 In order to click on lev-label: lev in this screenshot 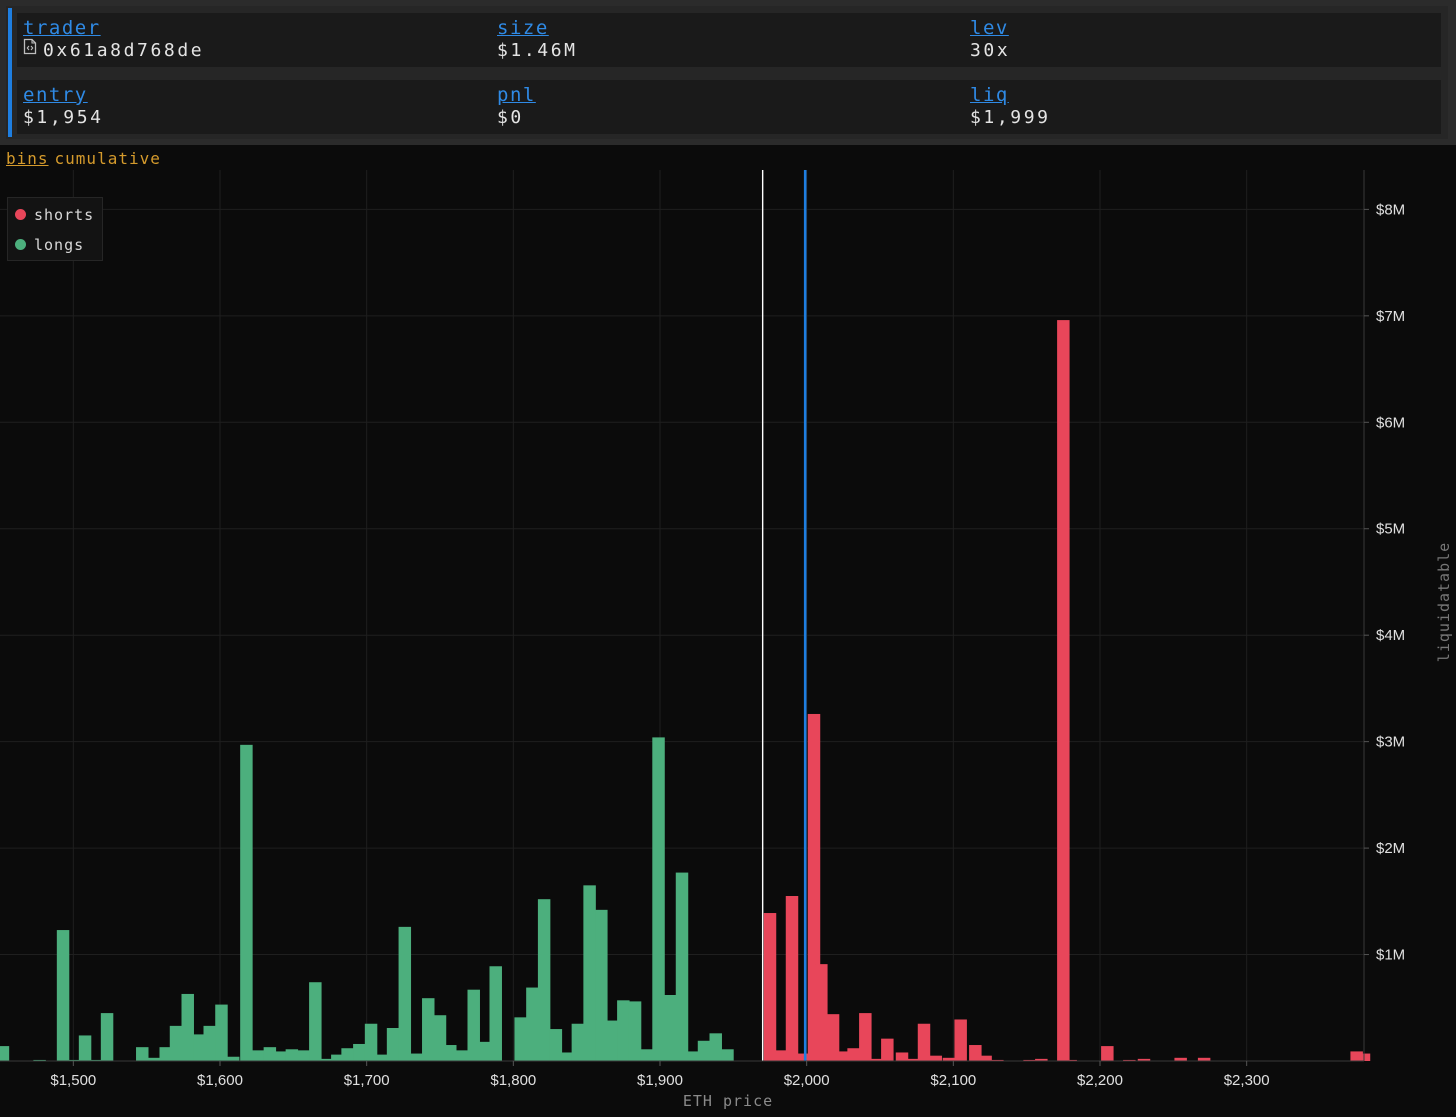, I will do `click(989, 28)`.